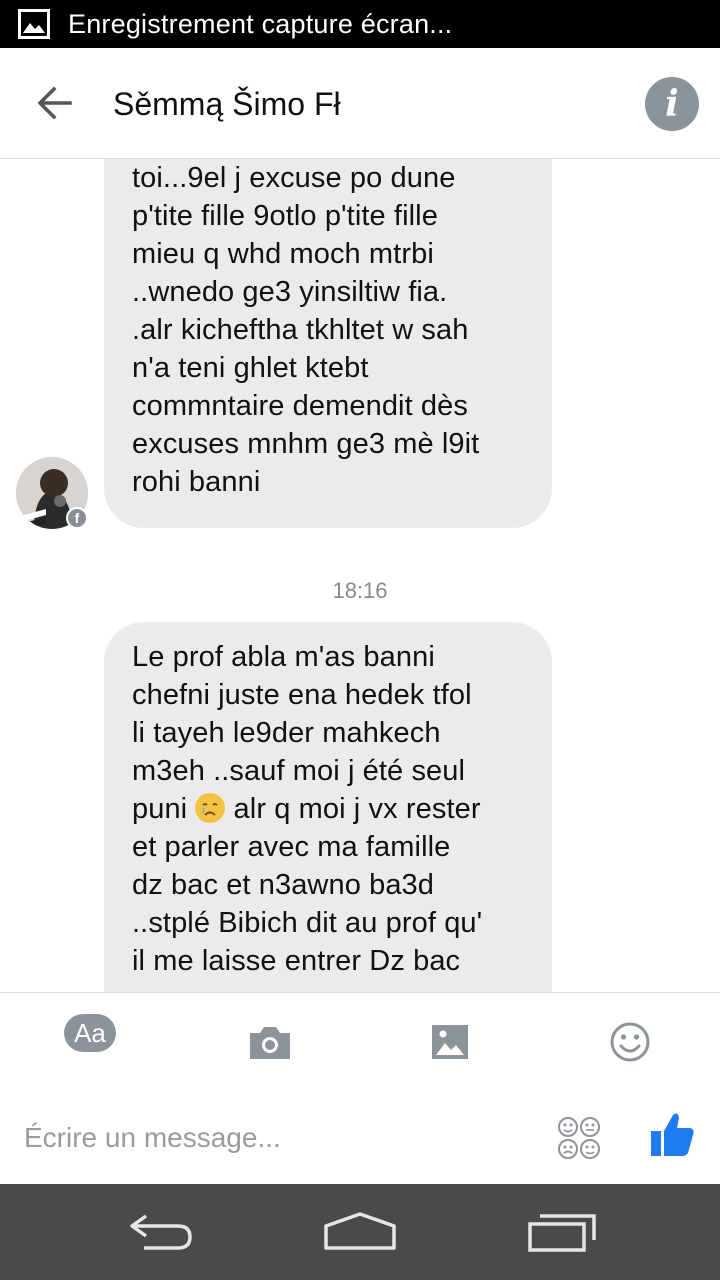 This screenshot has width=720, height=1280. What do you see at coordinates (302, 695) in the screenshot?
I see `message-line: chefni juste ena hedek tfol` at bounding box center [302, 695].